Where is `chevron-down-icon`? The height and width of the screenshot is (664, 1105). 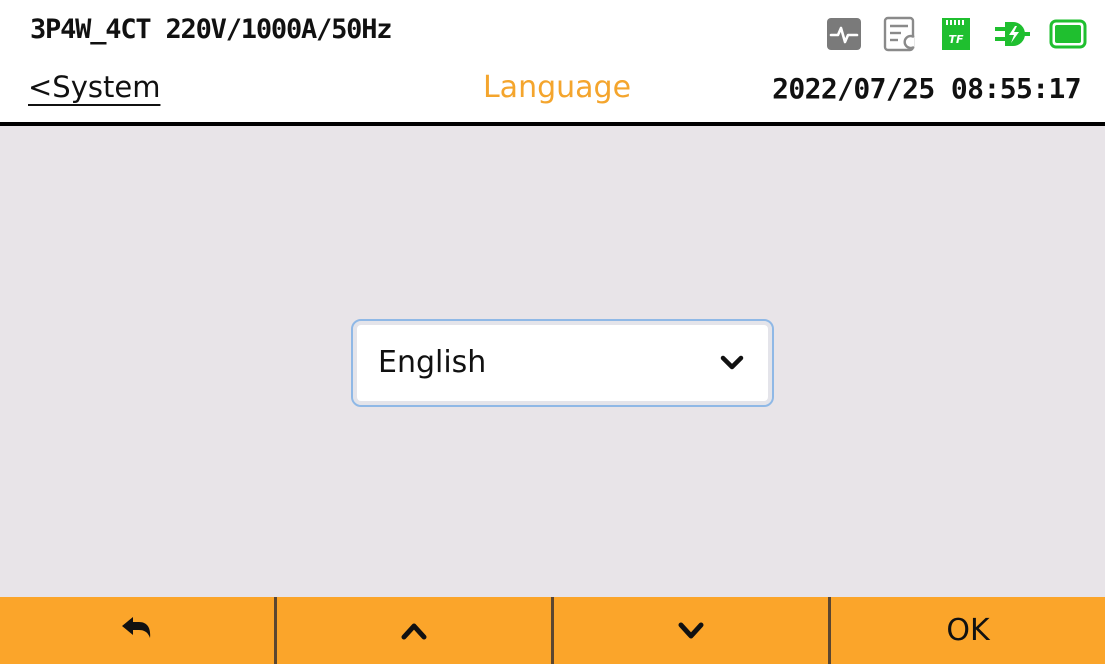
chevron-down-icon is located at coordinates (732, 362).